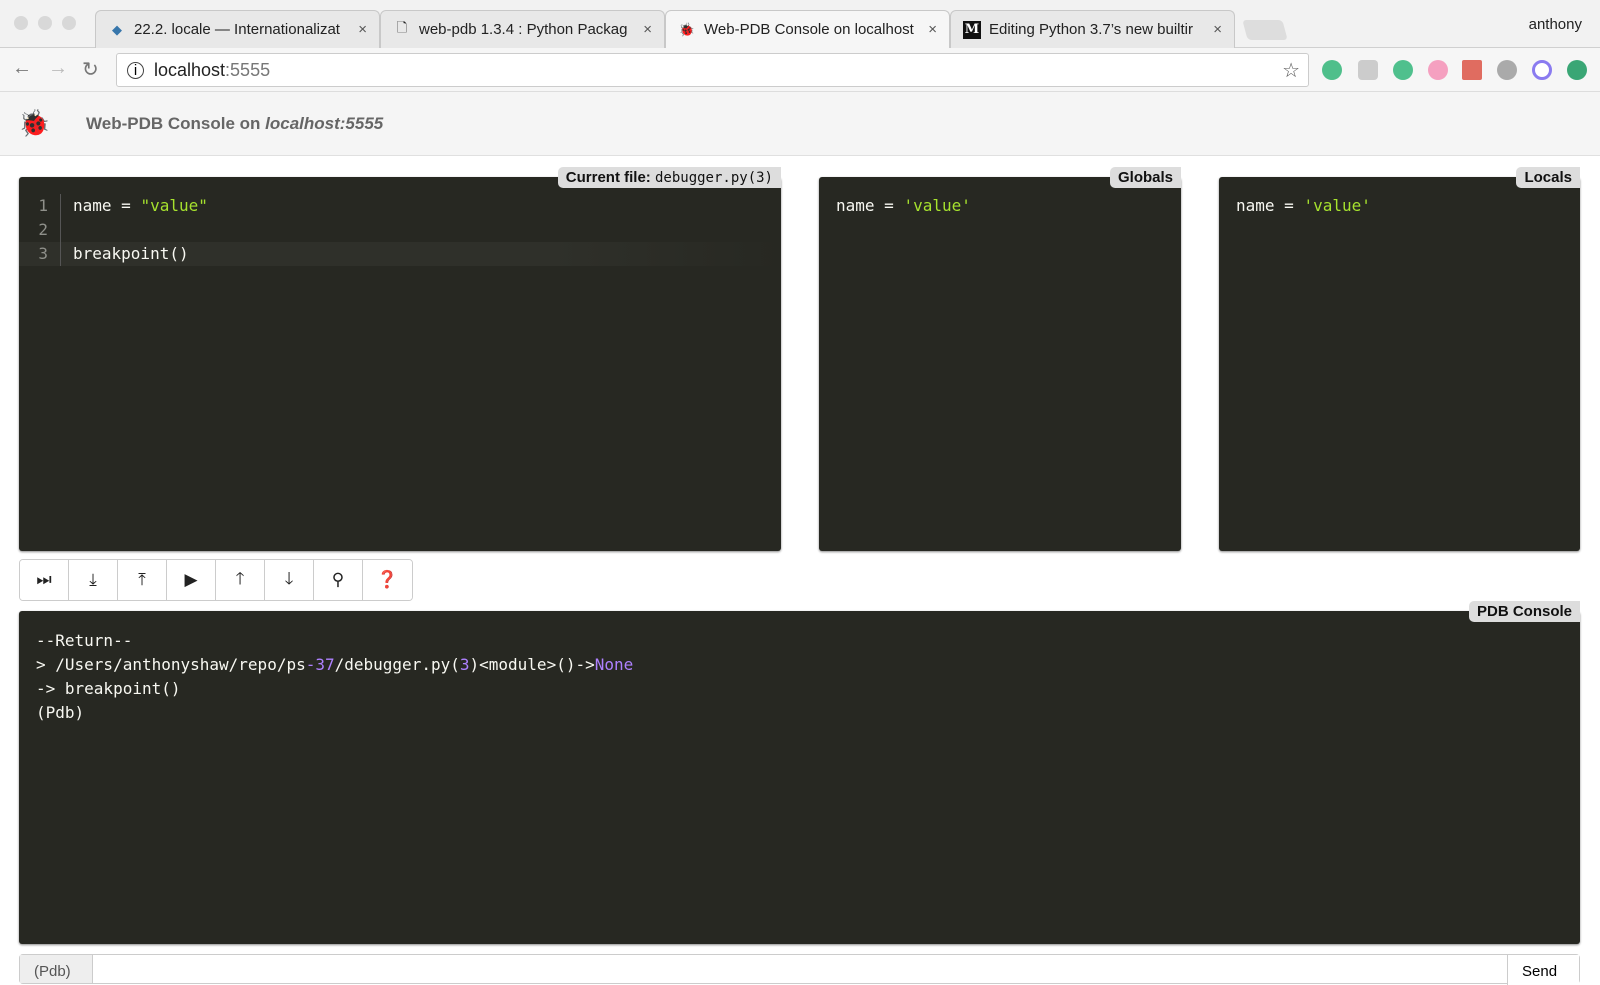  Describe the element at coordinates (1524, 611) in the screenshot. I see `pdb-console-label: PDB Console` at that location.